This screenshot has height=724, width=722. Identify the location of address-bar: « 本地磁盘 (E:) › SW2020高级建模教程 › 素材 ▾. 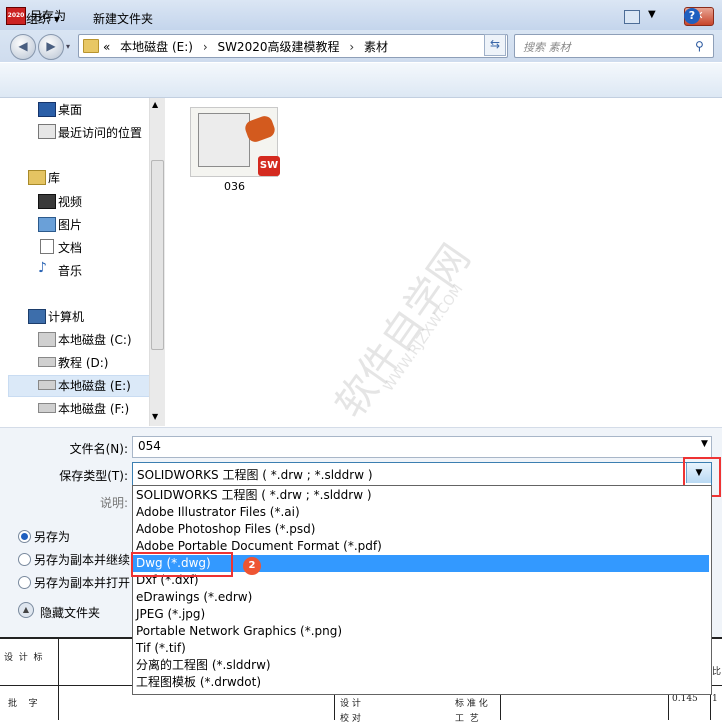
(309, 46).